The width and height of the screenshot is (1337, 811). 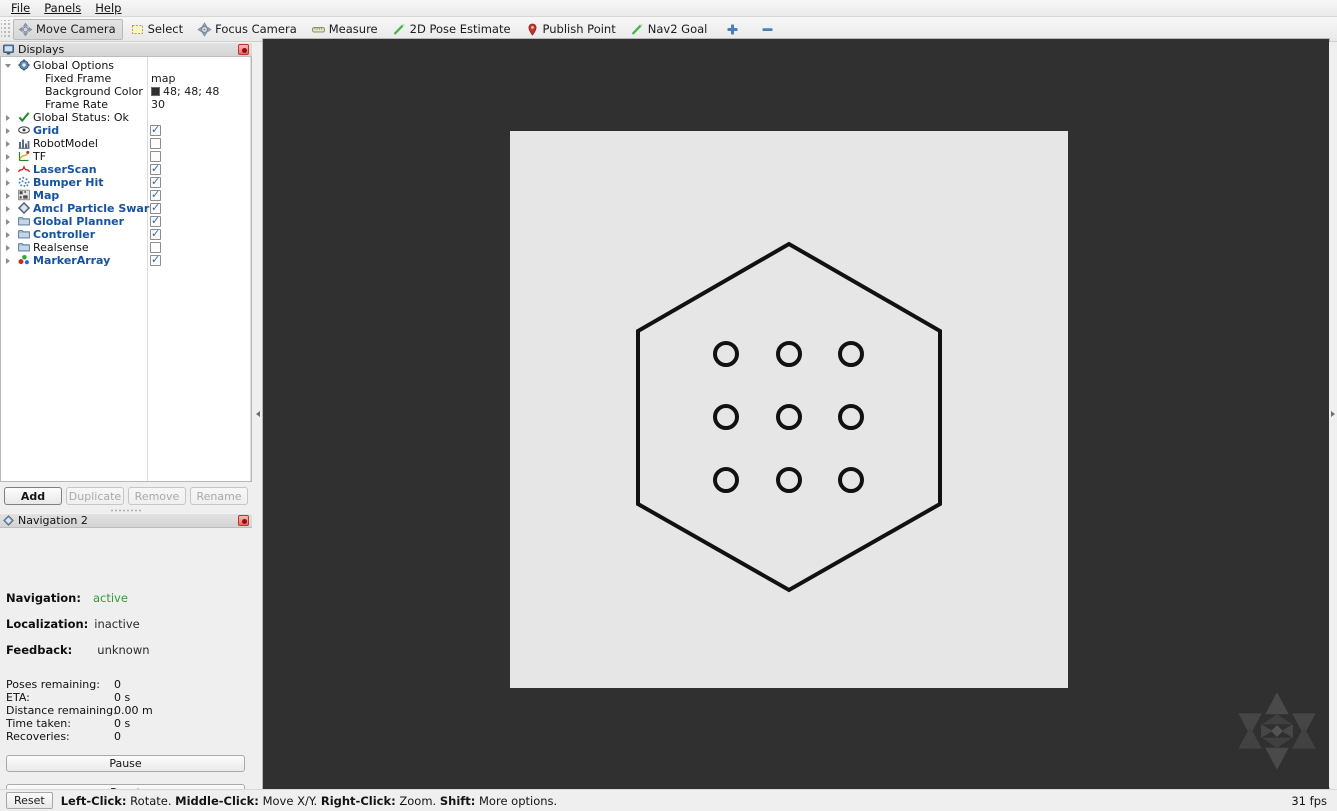 What do you see at coordinates (126, 234) in the screenshot?
I see `display-tree-row: Controller` at bounding box center [126, 234].